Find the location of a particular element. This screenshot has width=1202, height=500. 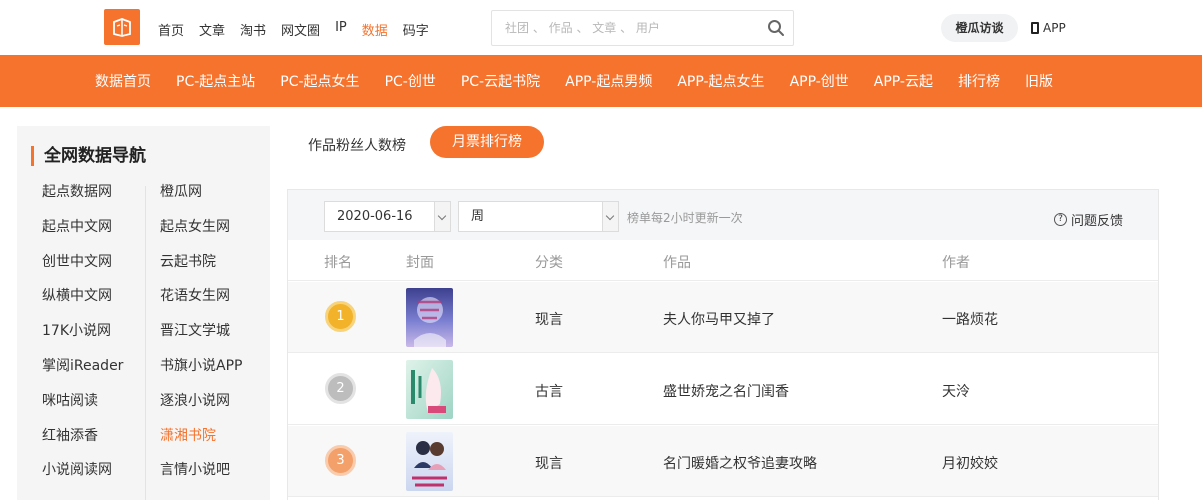

feedback-label: 问题反馈 is located at coordinates (1097, 221).